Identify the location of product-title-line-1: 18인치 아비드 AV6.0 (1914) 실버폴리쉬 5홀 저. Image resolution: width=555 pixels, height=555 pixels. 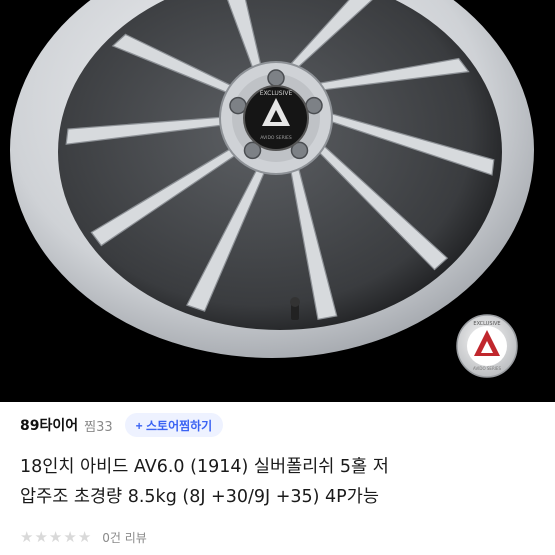
(204, 467).